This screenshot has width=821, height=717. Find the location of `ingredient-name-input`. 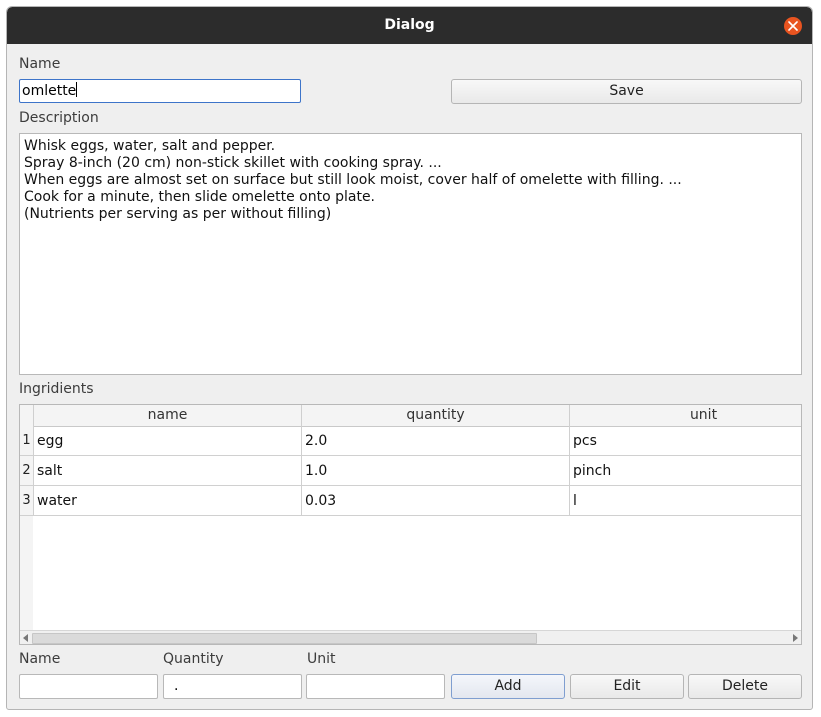

ingredient-name-input is located at coordinates (88, 686).